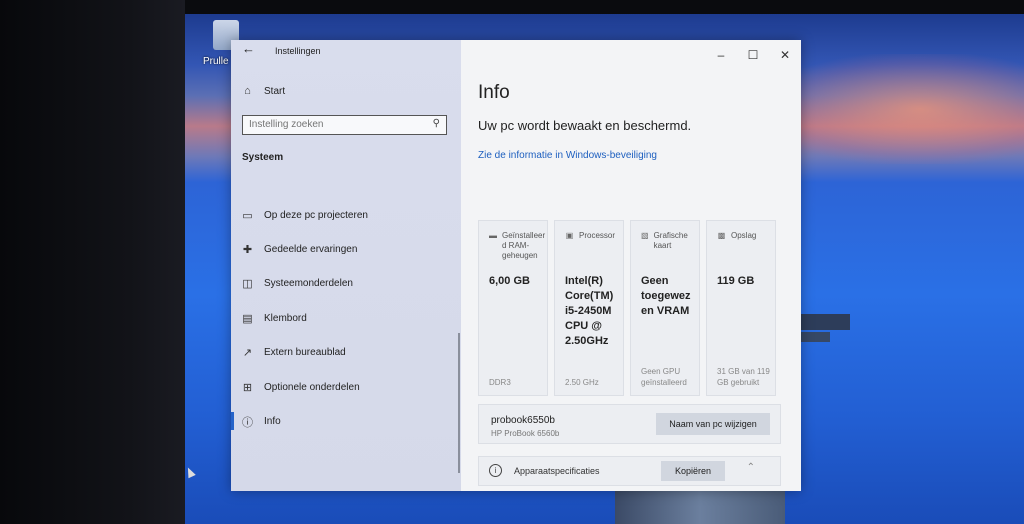 Image resolution: width=1024 pixels, height=524 pixels. I want to click on graphics-card-value: Geen toegewez en VRAM, so click(666, 296).